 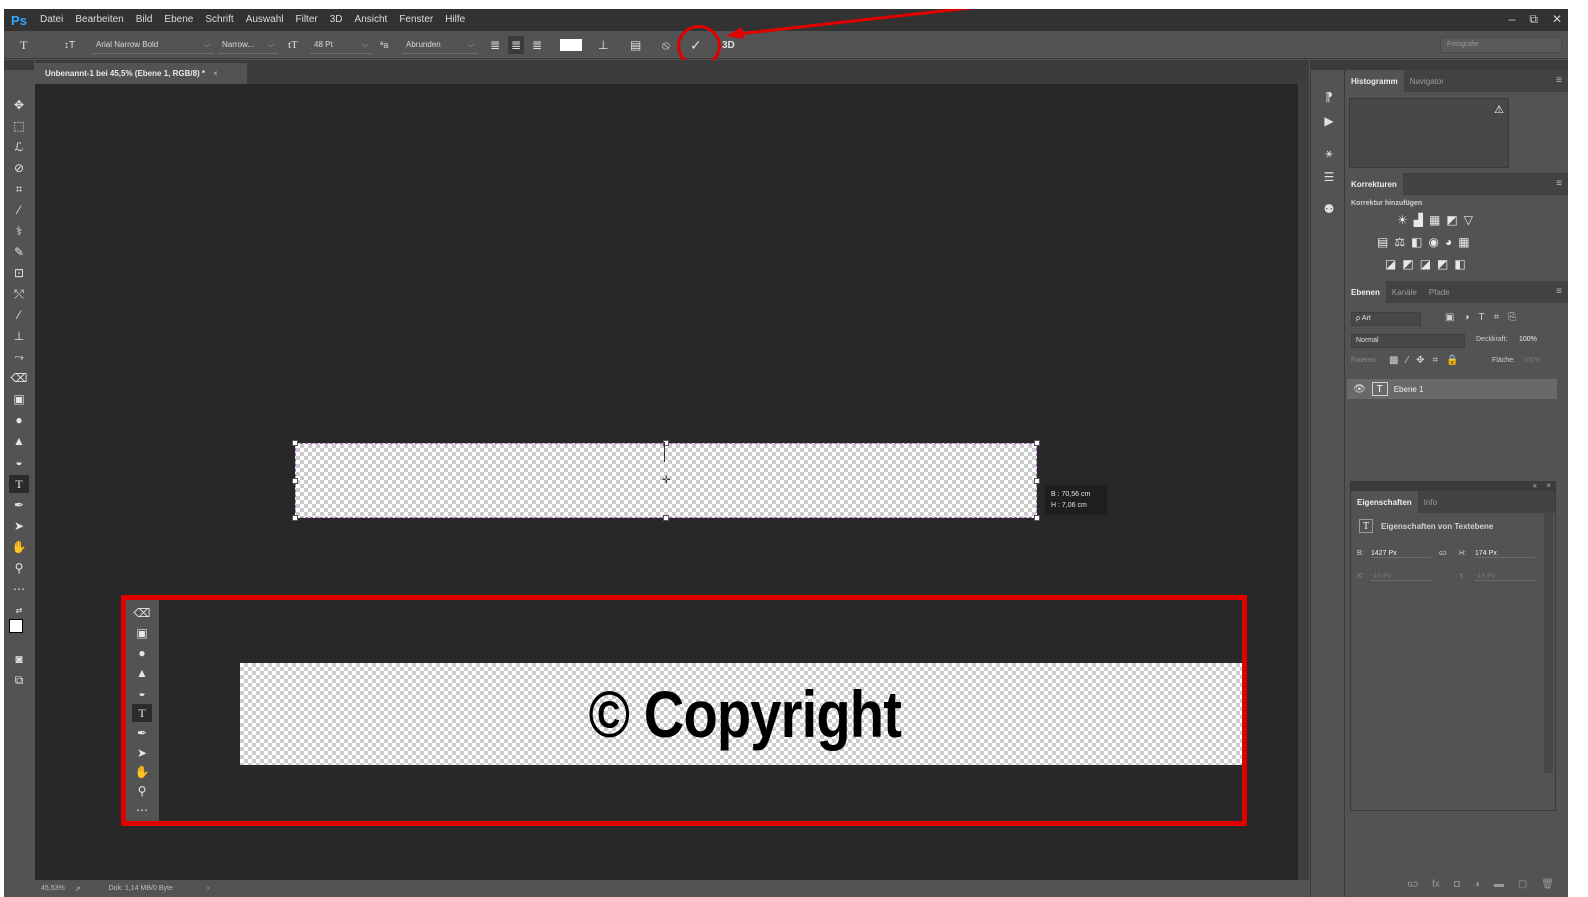 I want to click on fx-icon: fx, so click(x=1436, y=884).